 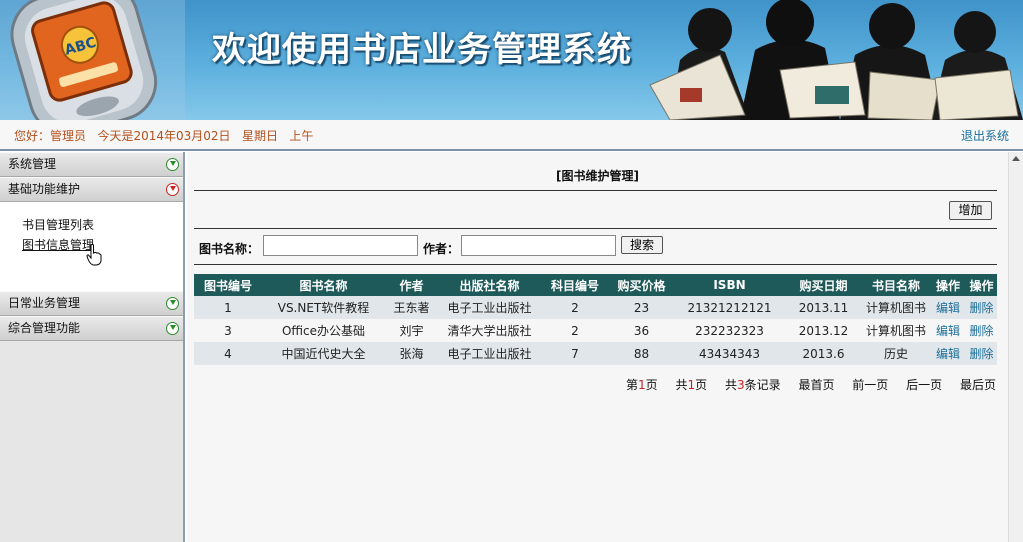 What do you see at coordinates (323, 307) in the screenshot?
I see `cell-name: VS.NET软件教程` at bounding box center [323, 307].